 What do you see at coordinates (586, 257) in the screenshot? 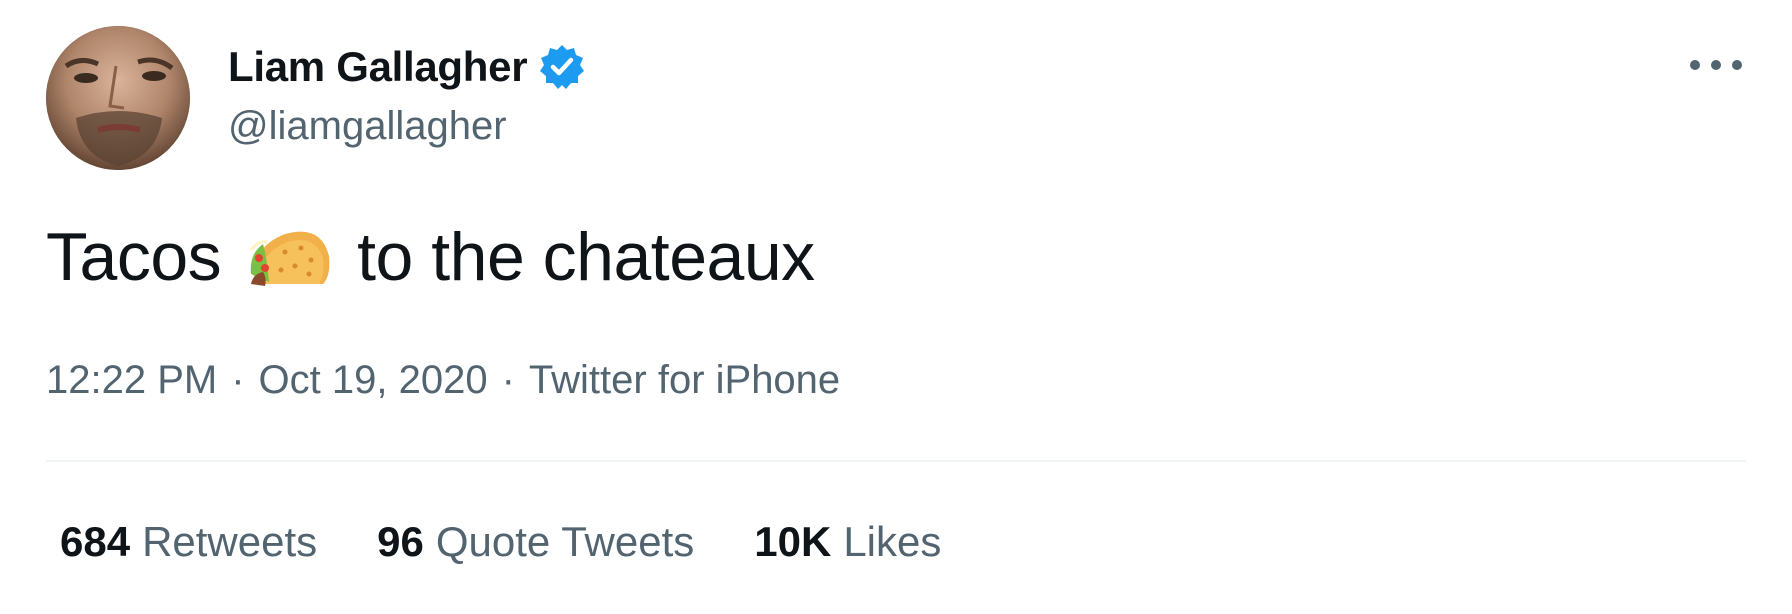
I see `tweet-text-after: to the chateaux` at bounding box center [586, 257].